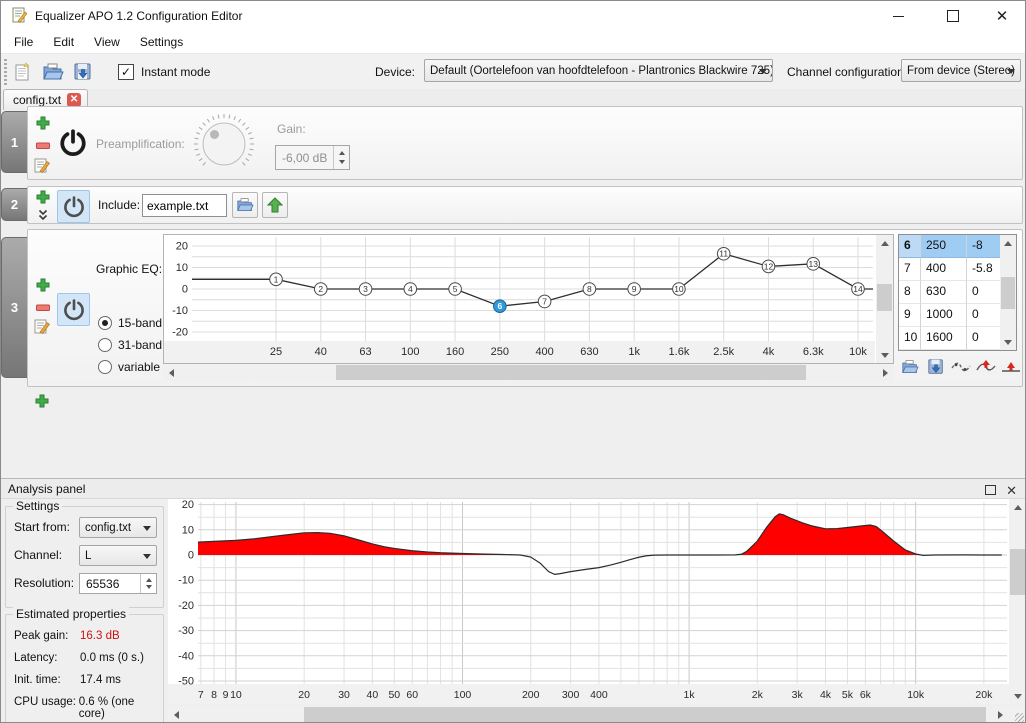 The width and height of the screenshot is (1026, 723). I want to click on gain-cell: -8, so click(983, 246).